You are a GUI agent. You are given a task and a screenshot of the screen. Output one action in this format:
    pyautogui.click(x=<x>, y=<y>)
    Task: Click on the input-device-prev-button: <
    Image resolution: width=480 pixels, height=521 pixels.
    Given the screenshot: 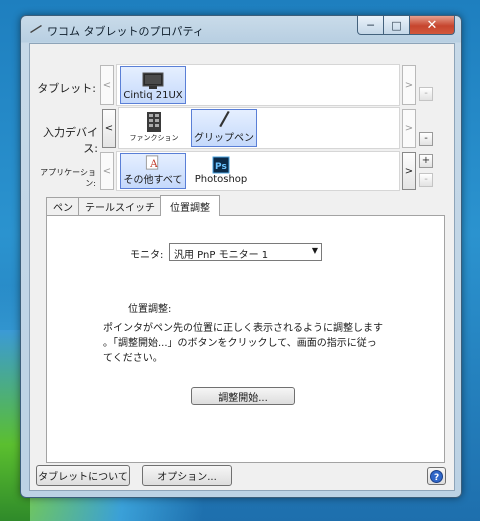 What is the action you would take?
    pyautogui.click(x=109, y=128)
    